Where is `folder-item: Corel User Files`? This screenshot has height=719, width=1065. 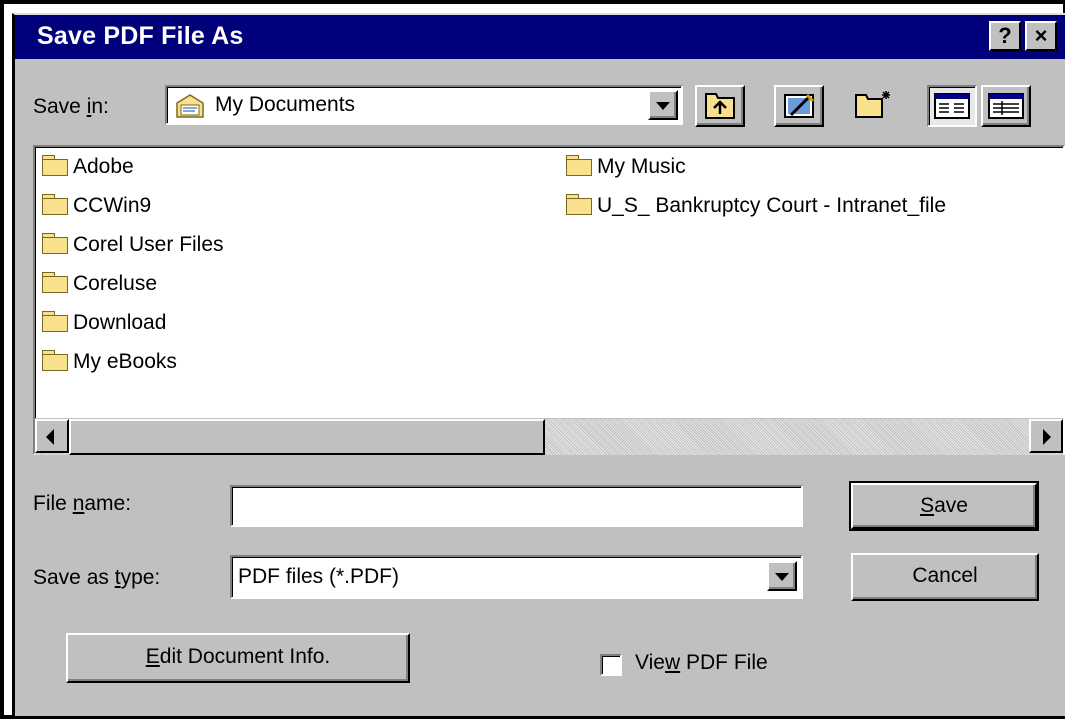 folder-item: Corel User Files is located at coordinates (132, 245).